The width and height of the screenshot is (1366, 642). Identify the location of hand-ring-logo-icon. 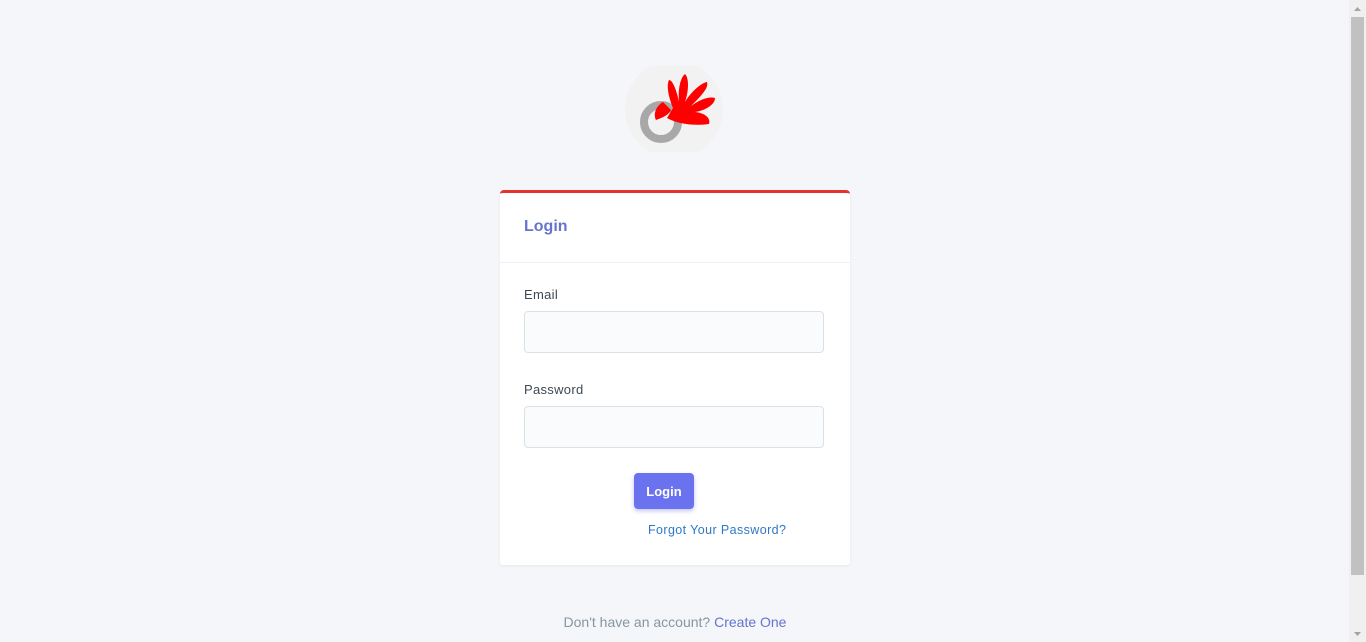
(674, 109).